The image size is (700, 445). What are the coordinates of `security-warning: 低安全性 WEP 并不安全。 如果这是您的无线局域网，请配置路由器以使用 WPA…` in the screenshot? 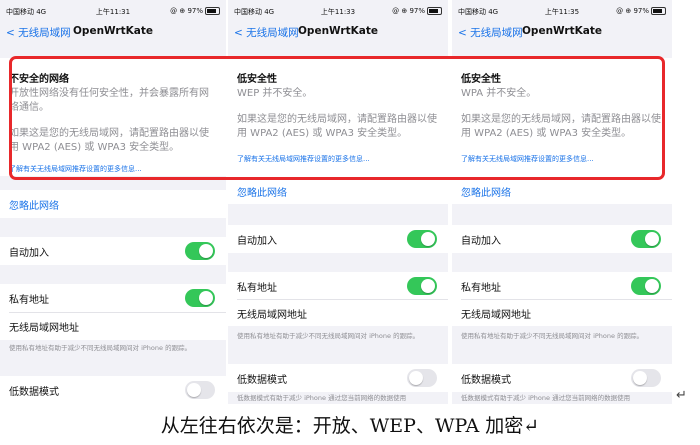 It's located at (338, 117).